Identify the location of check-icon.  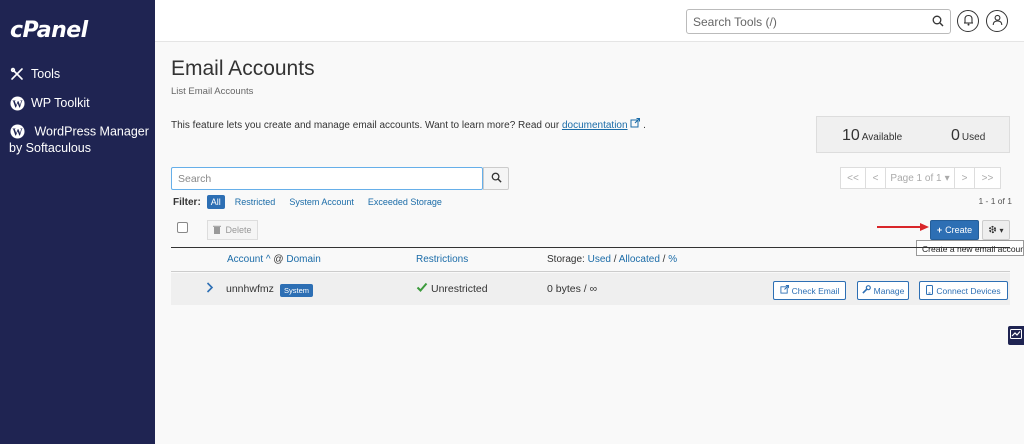
(422, 288).